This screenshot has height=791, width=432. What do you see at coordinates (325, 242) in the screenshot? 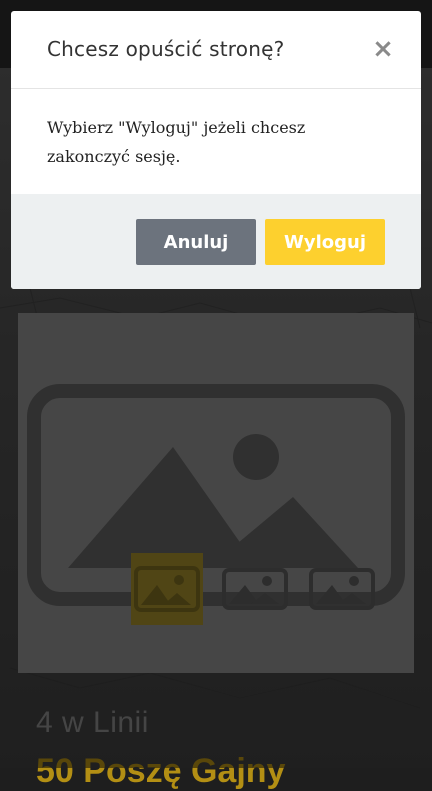
I see `logout-button: Wyloguj` at bounding box center [325, 242].